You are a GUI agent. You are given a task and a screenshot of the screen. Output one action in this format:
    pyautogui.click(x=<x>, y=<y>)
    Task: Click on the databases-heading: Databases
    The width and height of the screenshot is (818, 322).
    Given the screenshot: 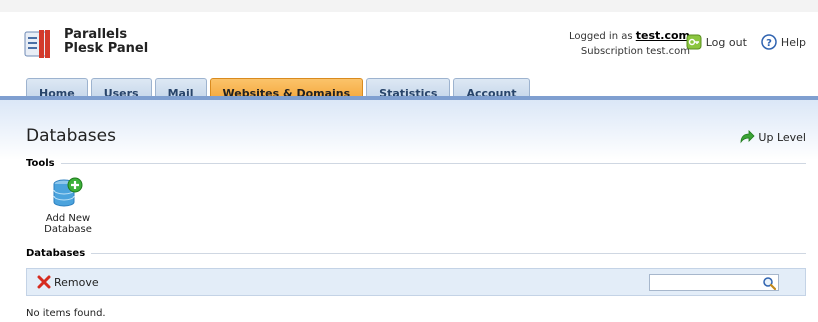 What is the action you would take?
    pyautogui.click(x=56, y=253)
    